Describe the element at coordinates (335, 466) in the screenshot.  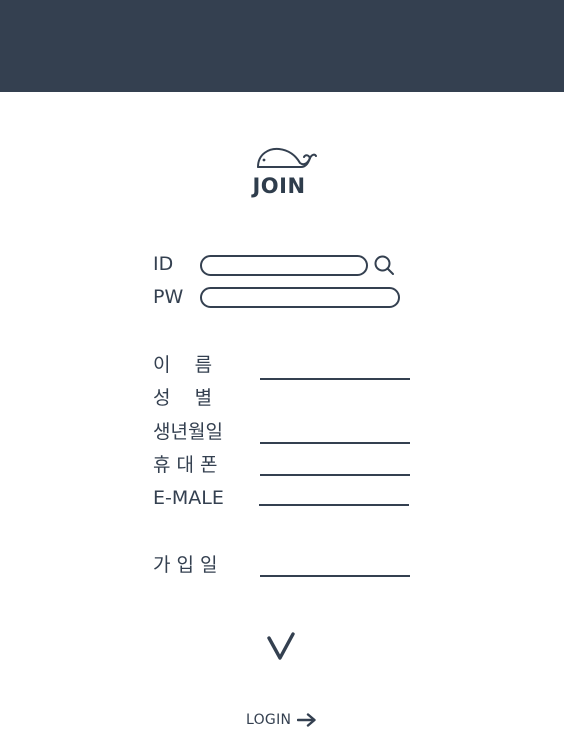
I see `phone-input` at that location.